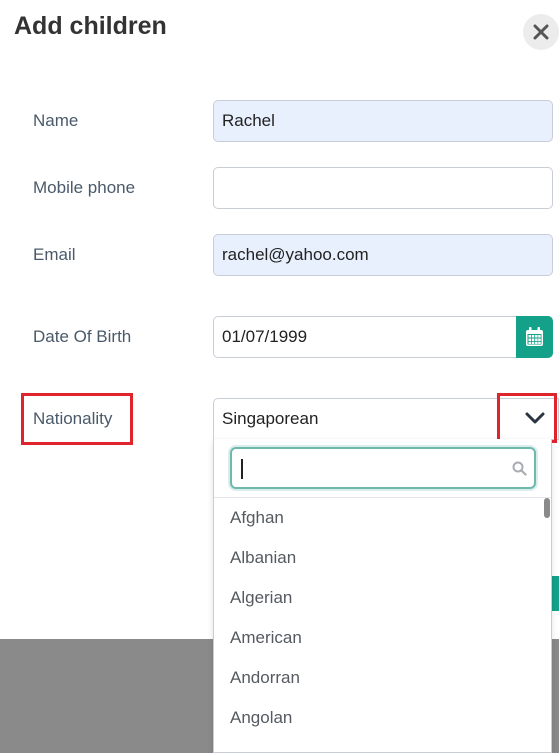  What do you see at coordinates (527, 418) in the screenshot?
I see `dropdown-toggle-highlight` at bounding box center [527, 418].